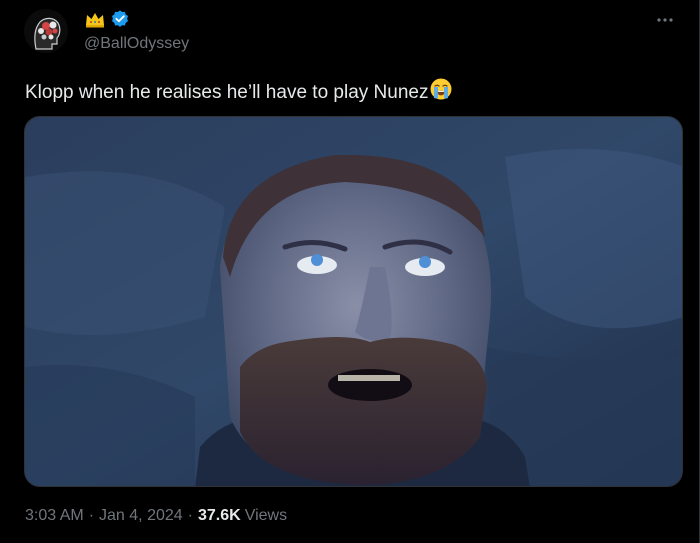  What do you see at coordinates (54, 516) in the screenshot?
I see `tweet-time: 3:03 AM` at bounding box center [54, 516].